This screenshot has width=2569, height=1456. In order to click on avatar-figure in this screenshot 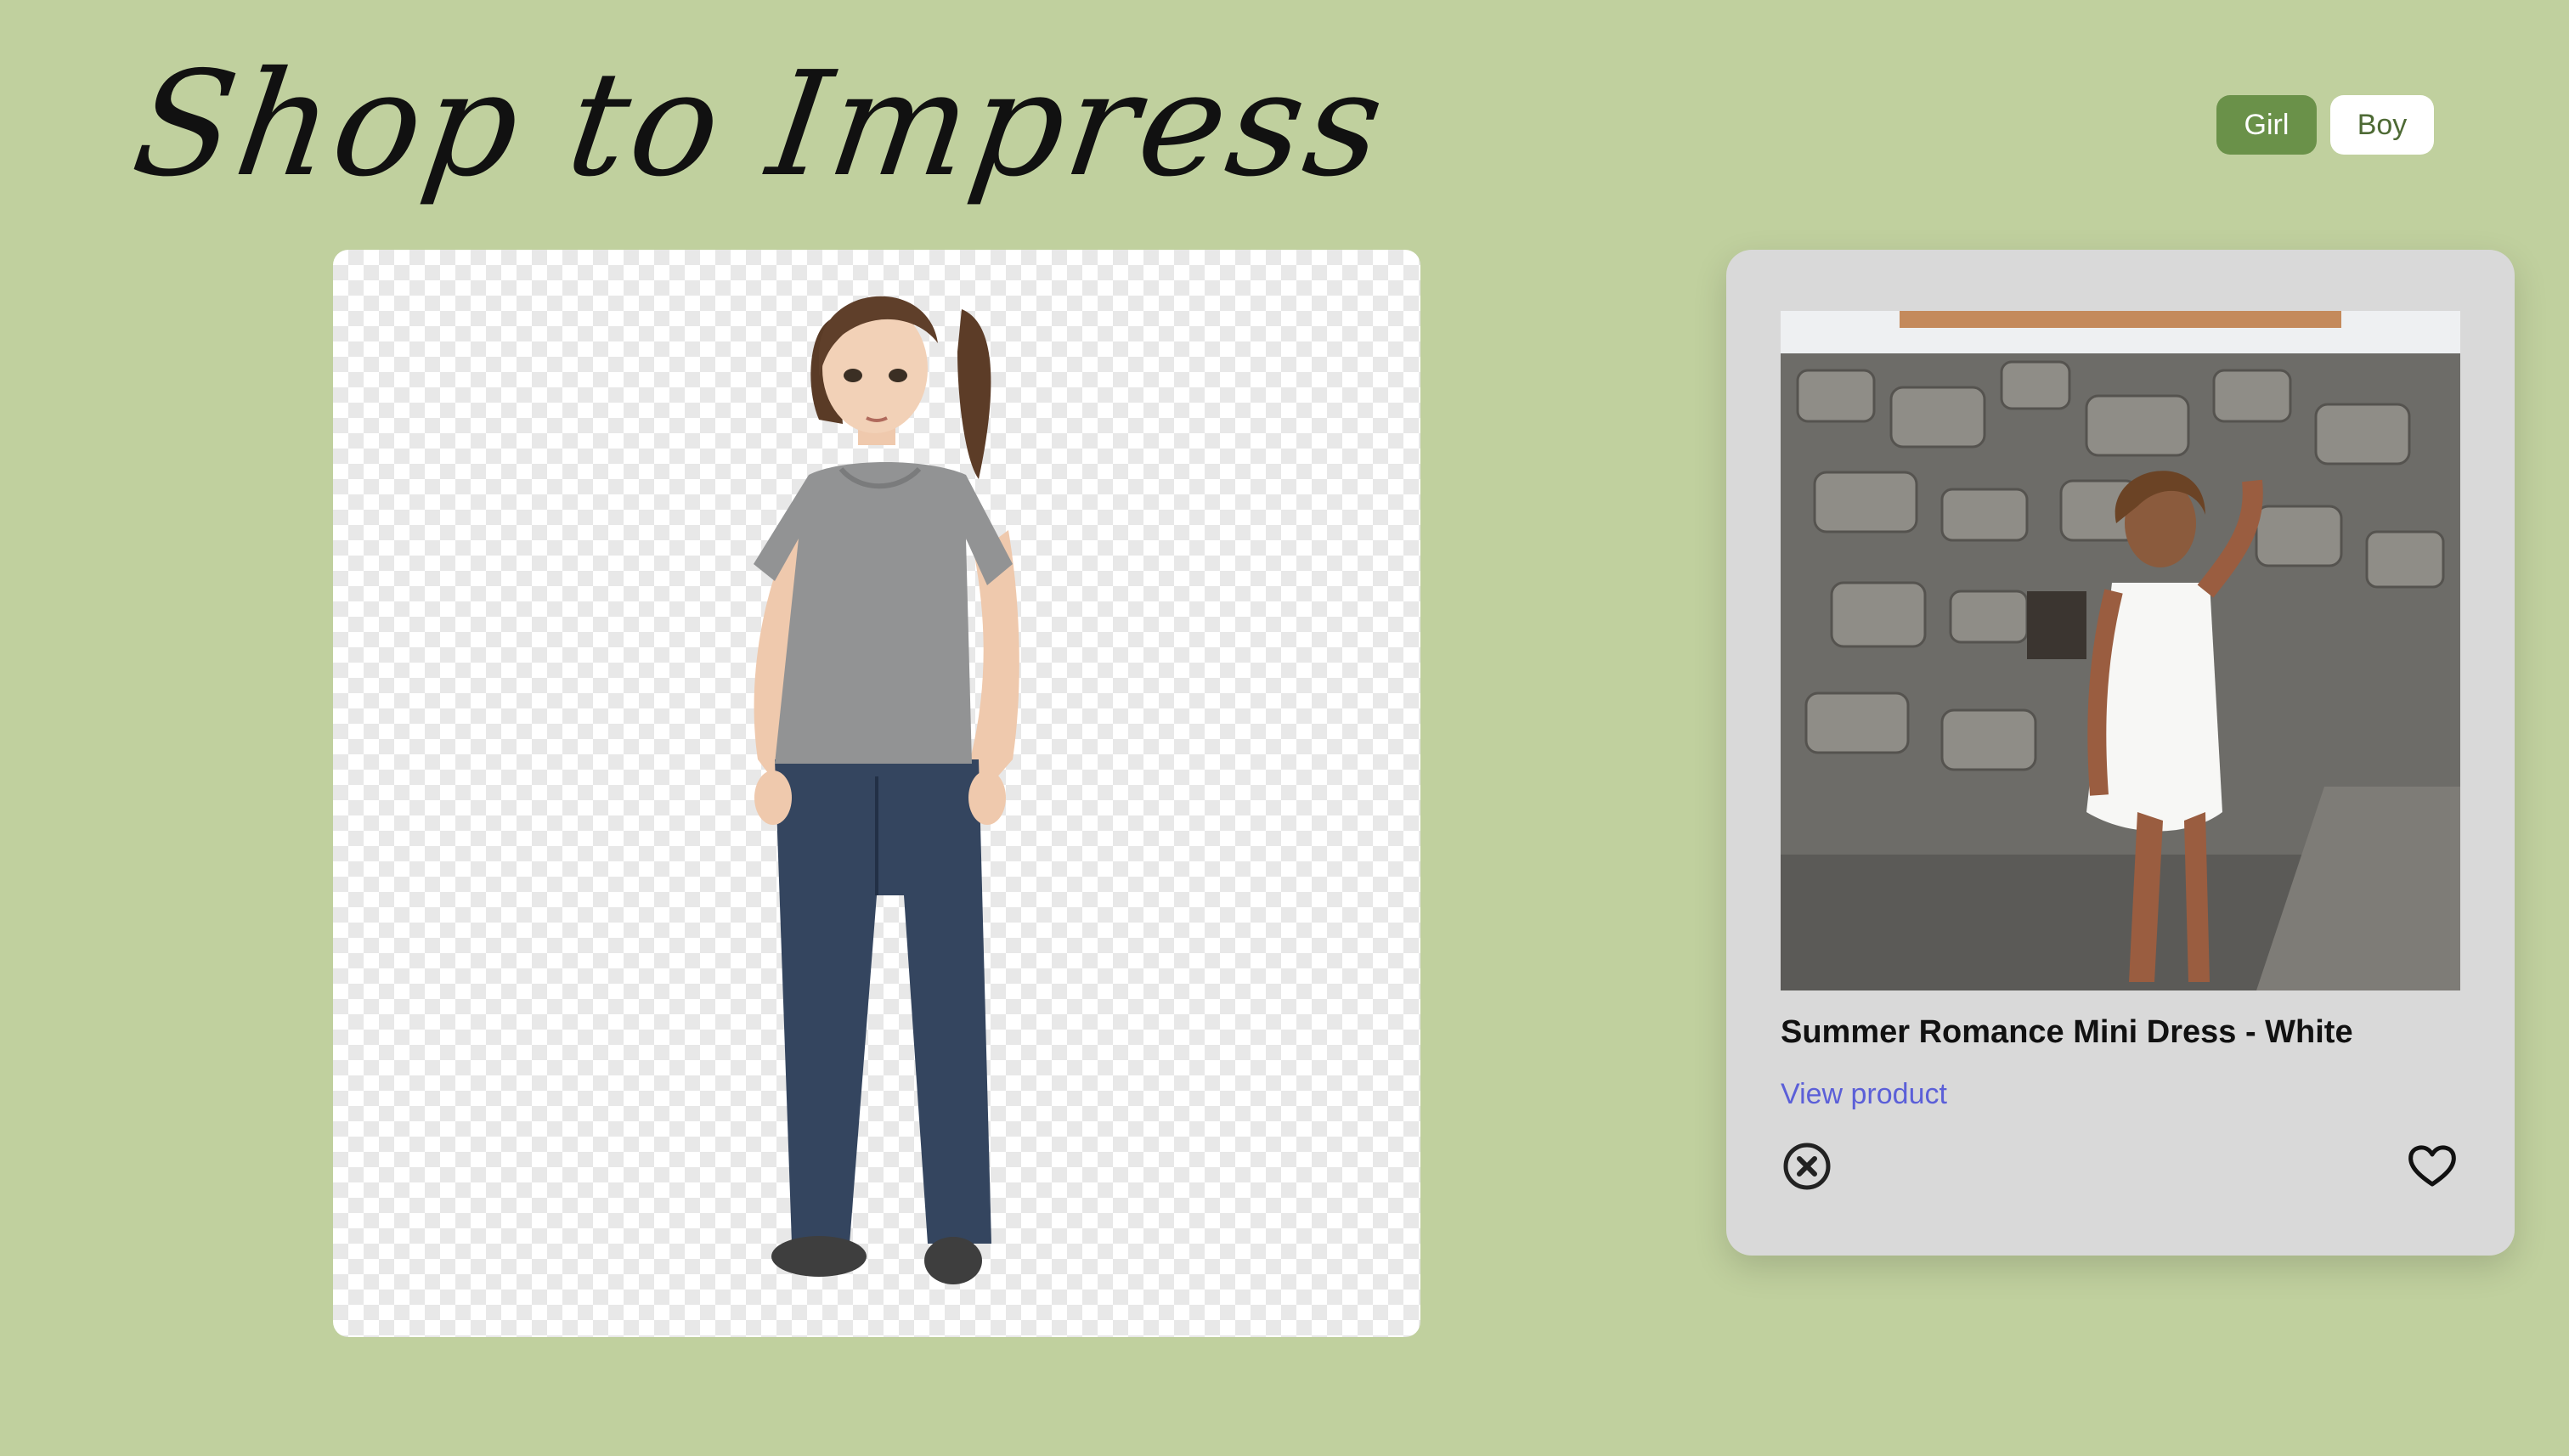, I will do `click(887, 790)`.